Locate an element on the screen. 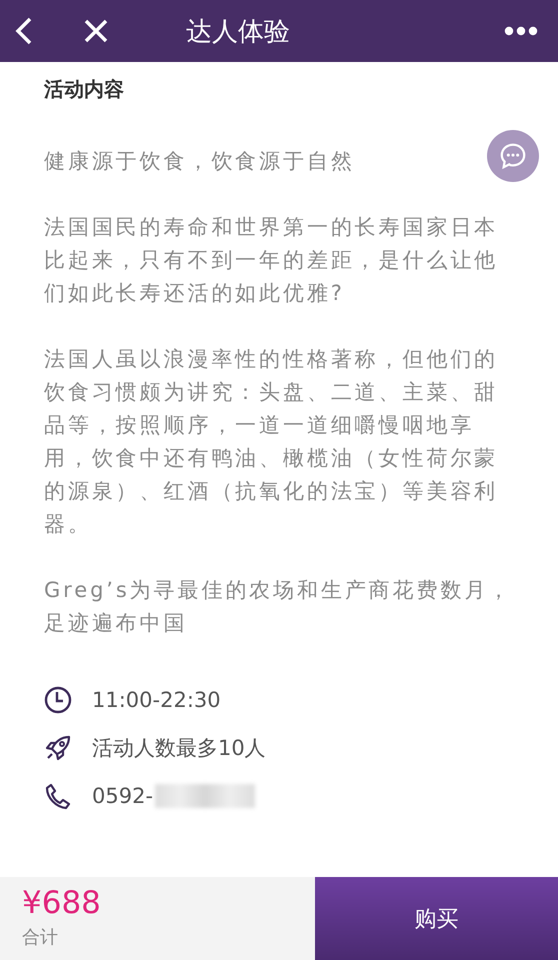 This screenshot has height=960, width=558. info-text: 活动人数最多10人 is located at coordinates (179, 748).